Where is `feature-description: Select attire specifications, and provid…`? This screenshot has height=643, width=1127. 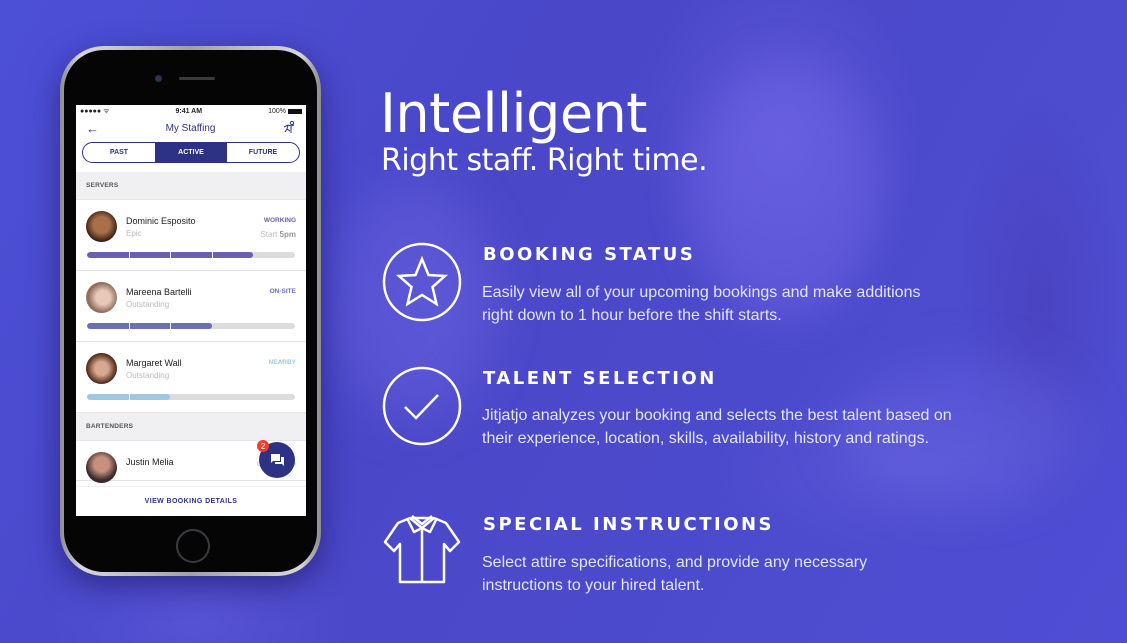 feature-description: Select attire specifications, and provid… is located at coordinates (675, 574).